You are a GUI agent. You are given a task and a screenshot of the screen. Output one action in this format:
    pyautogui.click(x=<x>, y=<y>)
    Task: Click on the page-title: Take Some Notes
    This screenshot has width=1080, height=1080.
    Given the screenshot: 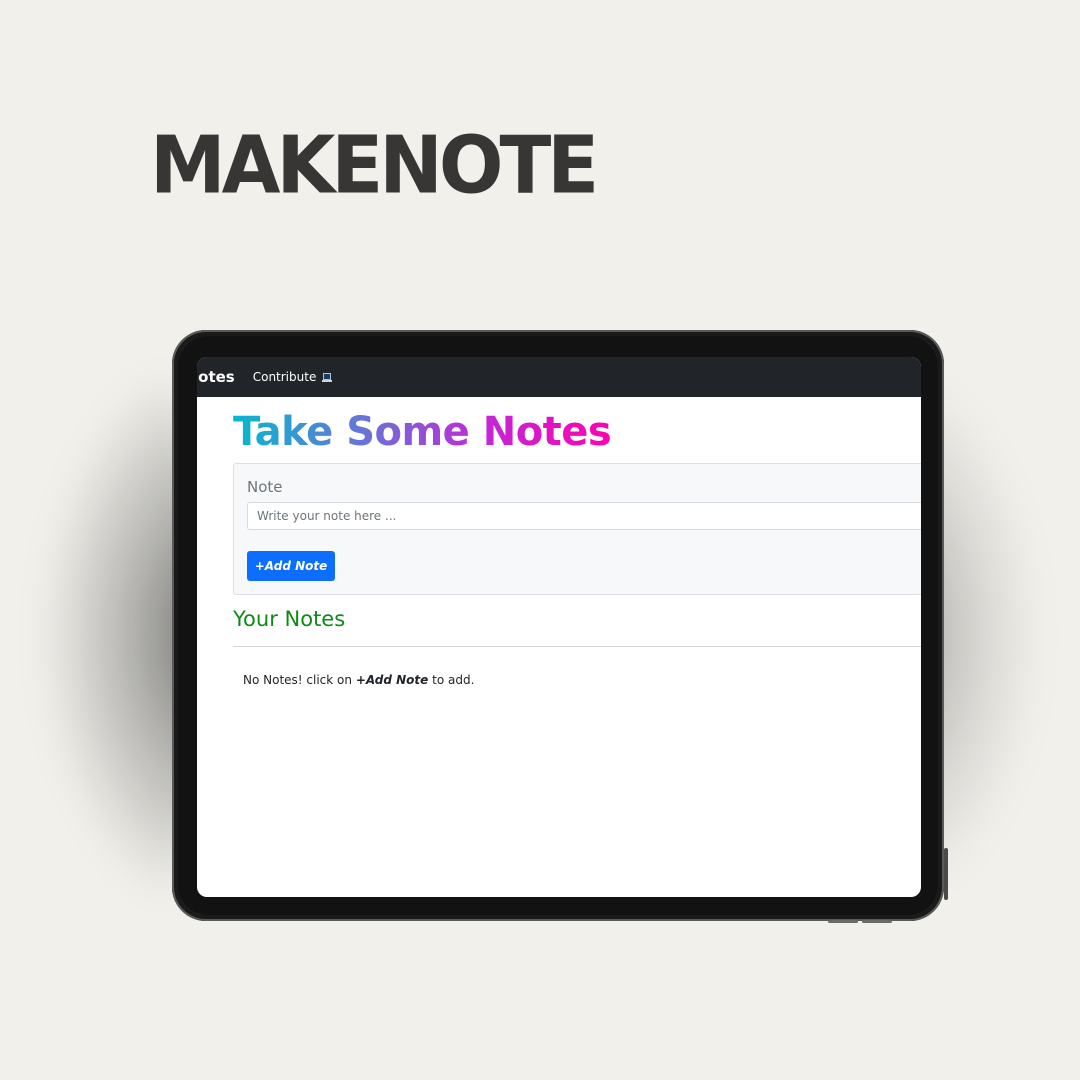 What is the action you would take?
    pyautogui.click(x=422, y=432)
    